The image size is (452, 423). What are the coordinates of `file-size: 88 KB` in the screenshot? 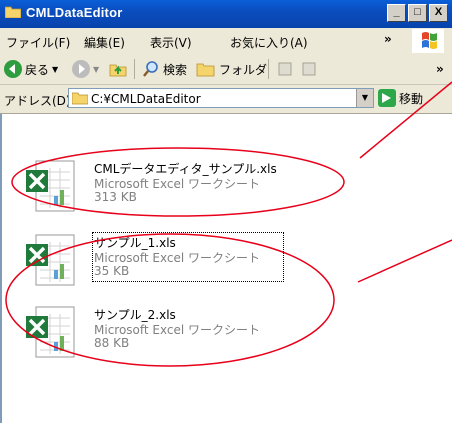 It's located at (112, 343).